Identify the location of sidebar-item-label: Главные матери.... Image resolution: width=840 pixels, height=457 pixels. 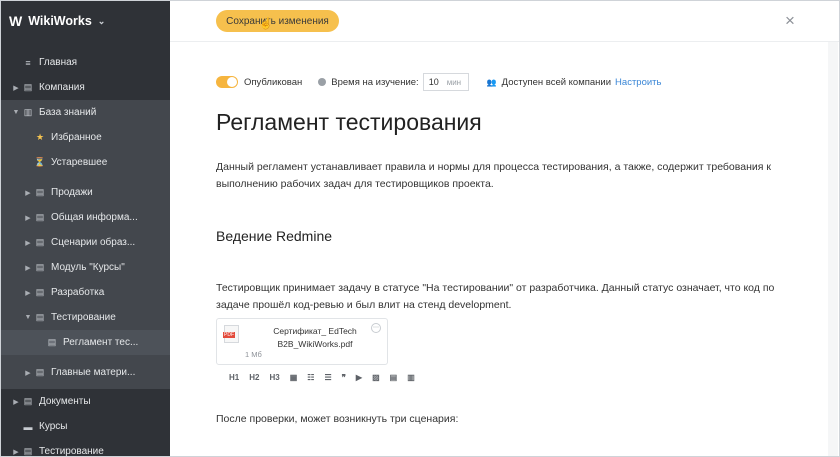
(93, 372).